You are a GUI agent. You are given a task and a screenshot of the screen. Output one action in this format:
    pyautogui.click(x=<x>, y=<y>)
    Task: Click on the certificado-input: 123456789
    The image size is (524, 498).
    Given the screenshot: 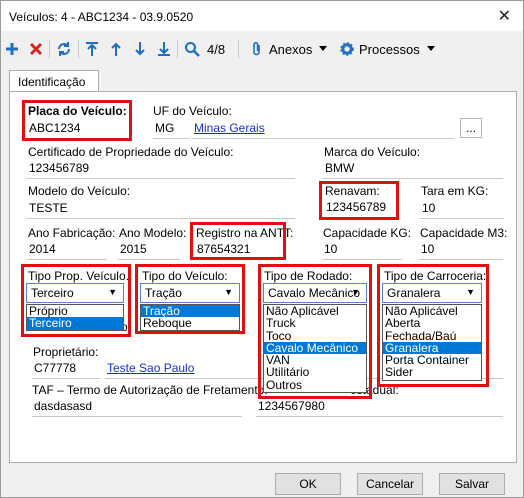 What is the action you would take?
    pyautogui.click(x=161, y=169)
    